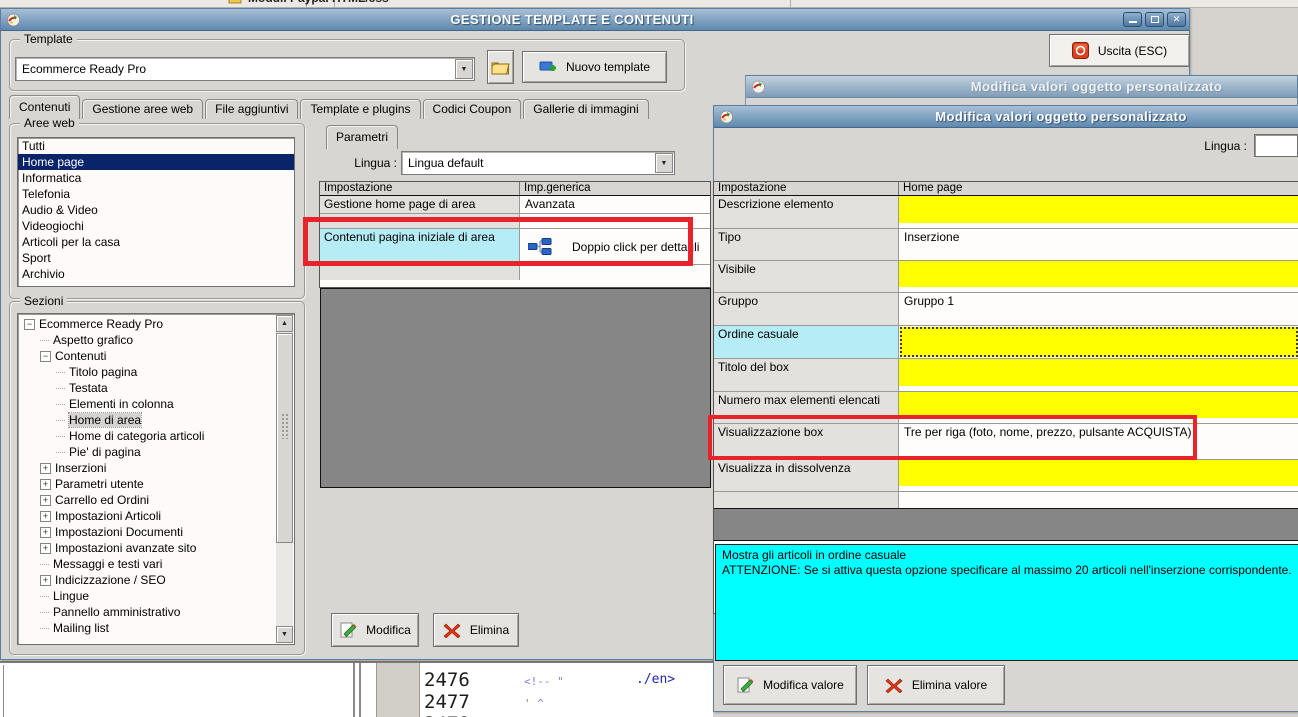  What do you see at coordinates (147, 372) in the screenshot?
I see `tree-item: Titolo pagina` at bounding box center [147, 372].